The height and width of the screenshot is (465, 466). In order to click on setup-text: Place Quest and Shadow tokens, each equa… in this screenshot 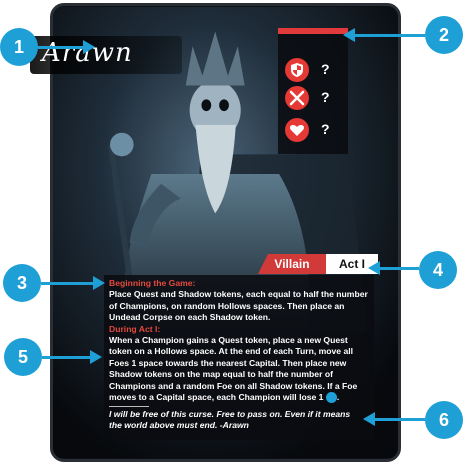, I will do `click(238, 306)`.